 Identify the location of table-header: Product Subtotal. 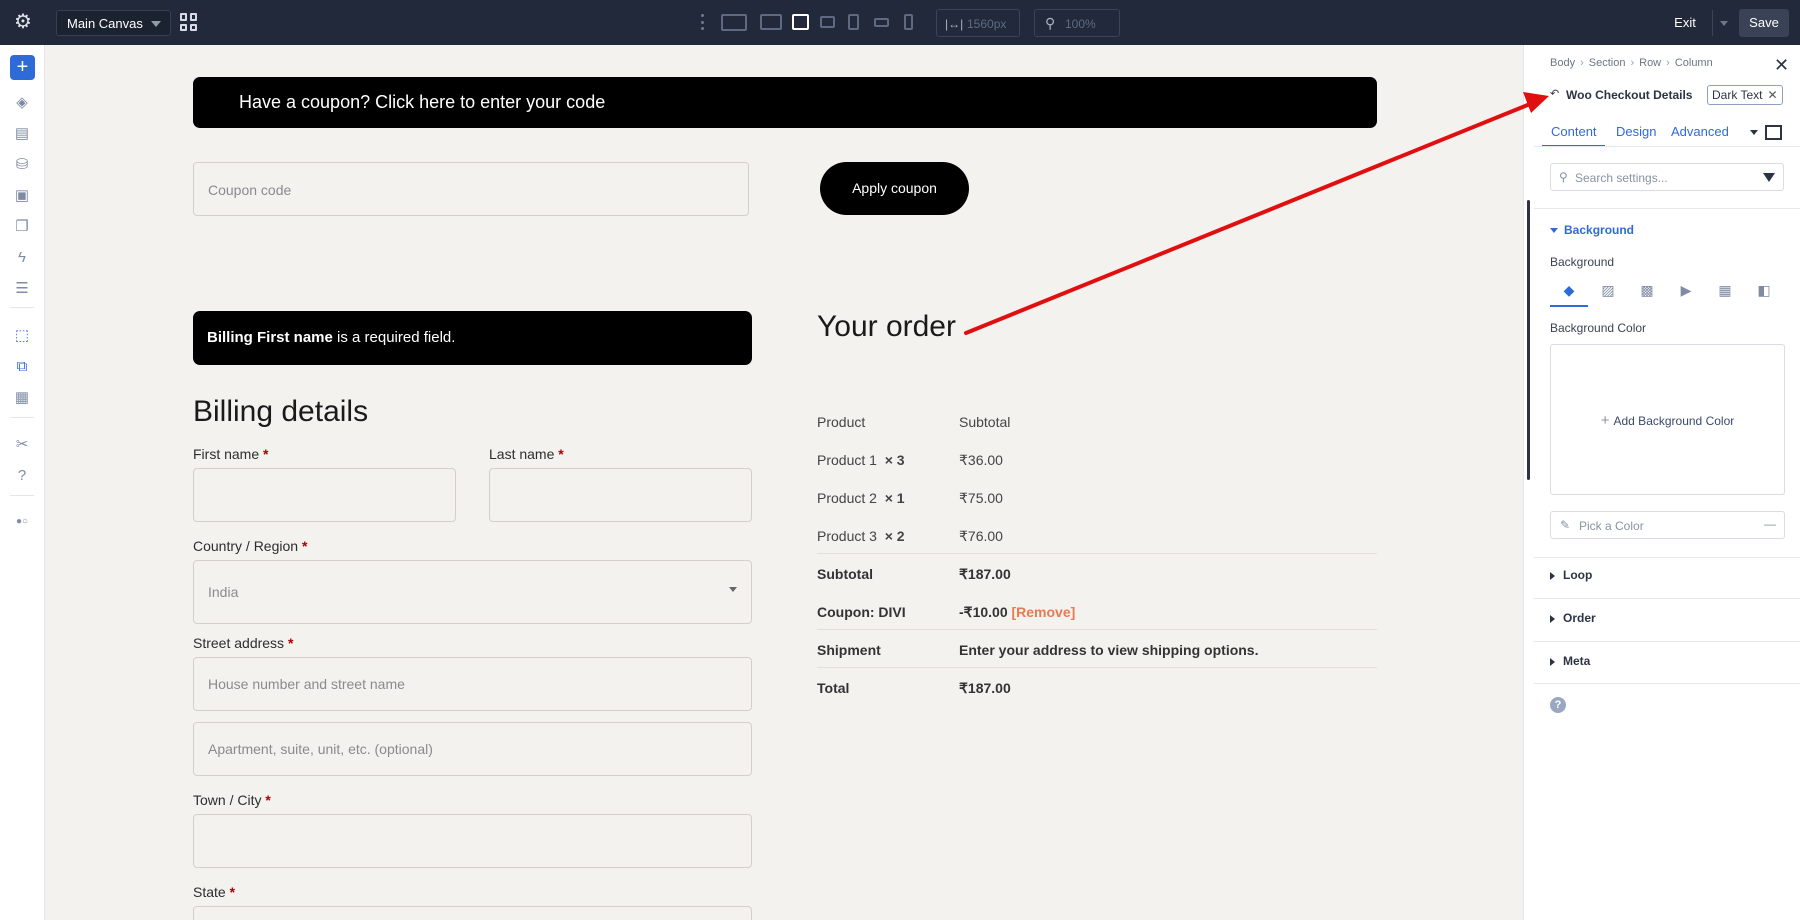
(1097, 421).